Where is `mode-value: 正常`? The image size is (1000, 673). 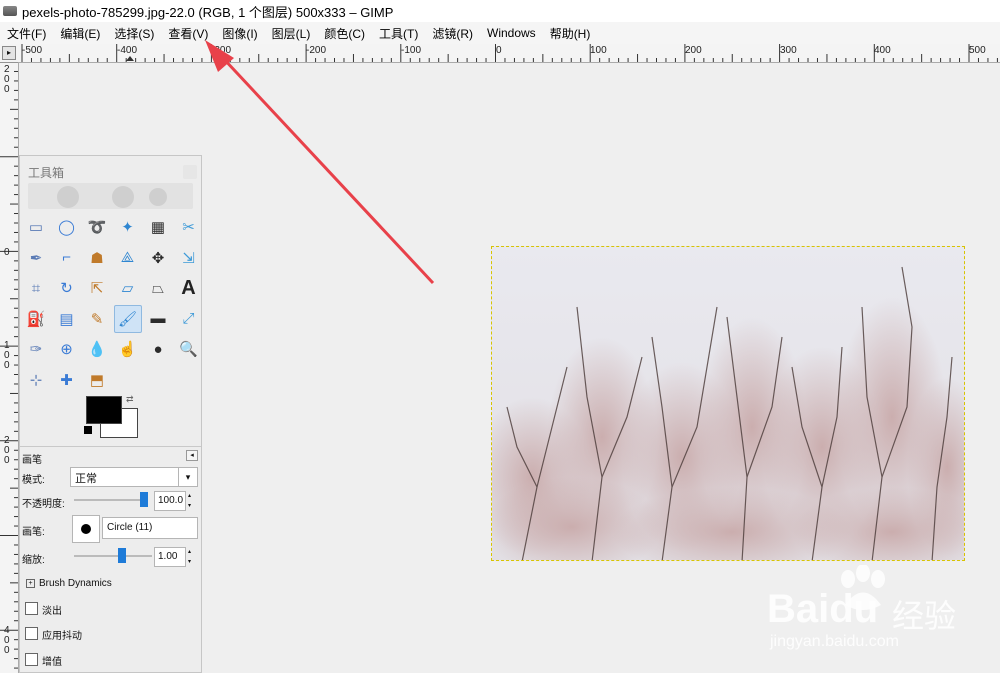
mode-value: 正常 is located at coordinates (86, 479).